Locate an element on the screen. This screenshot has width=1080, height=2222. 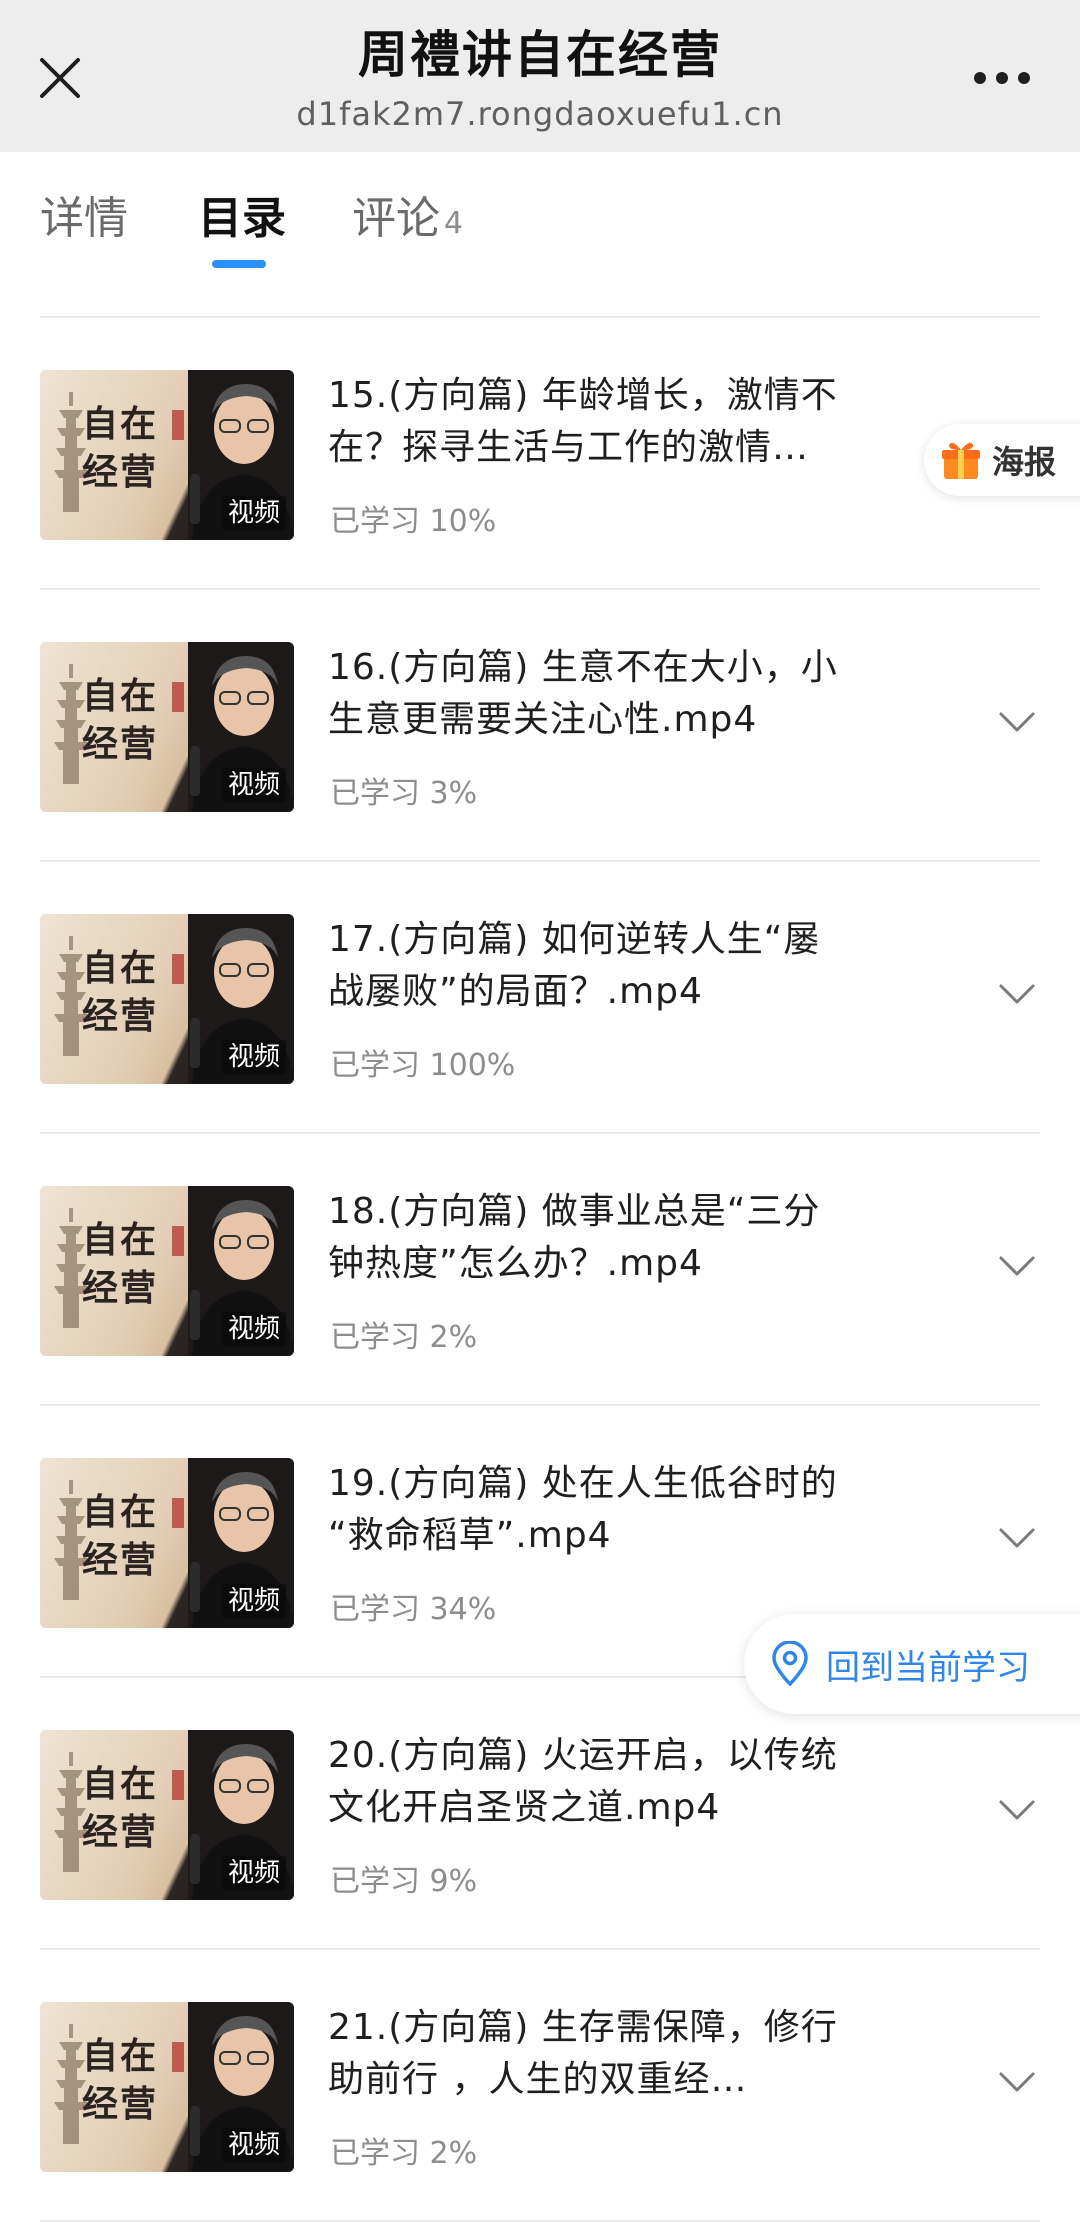
tab-bar: 详情 目录 评论 4 is located at coordinates (540, 234).